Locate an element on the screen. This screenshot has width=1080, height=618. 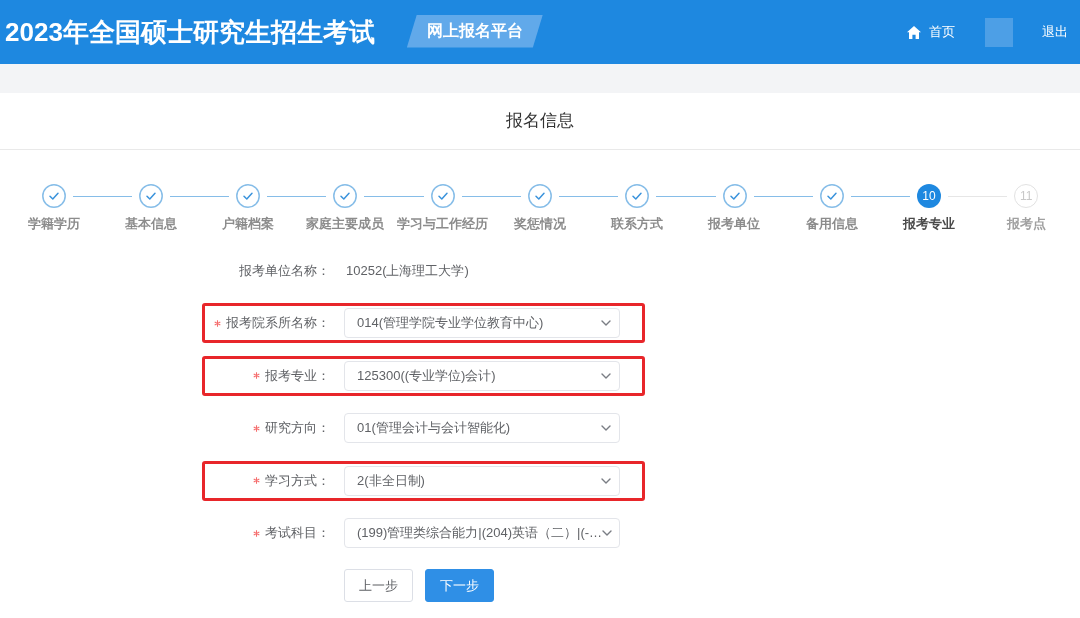
field-label: 报考单位名称： is located at coordinates (284, 270).